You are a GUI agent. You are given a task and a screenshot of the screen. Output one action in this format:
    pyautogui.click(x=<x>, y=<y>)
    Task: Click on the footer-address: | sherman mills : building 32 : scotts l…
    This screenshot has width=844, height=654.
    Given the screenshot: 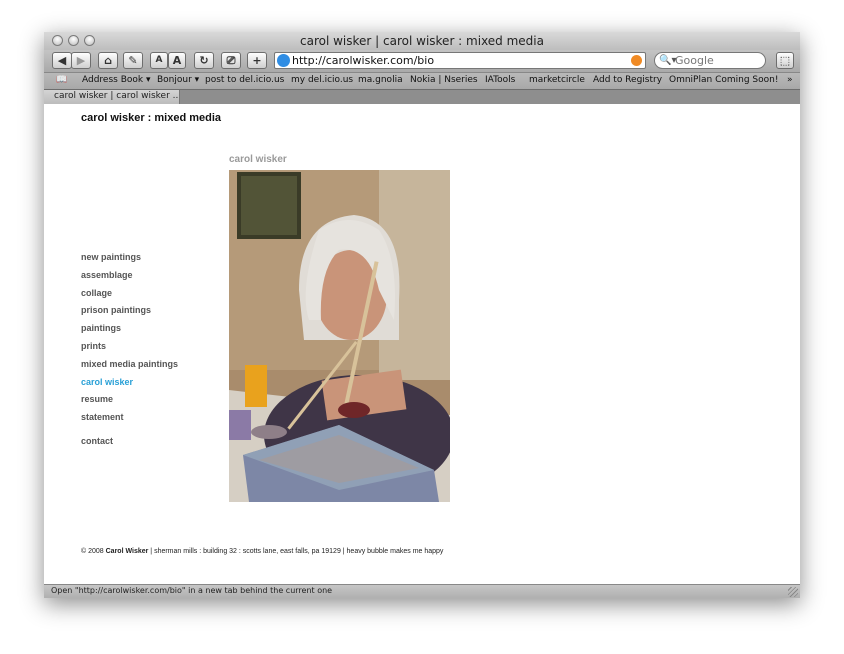 What is the action you would take?
    pyautogui.click(x=296, y=551)
    